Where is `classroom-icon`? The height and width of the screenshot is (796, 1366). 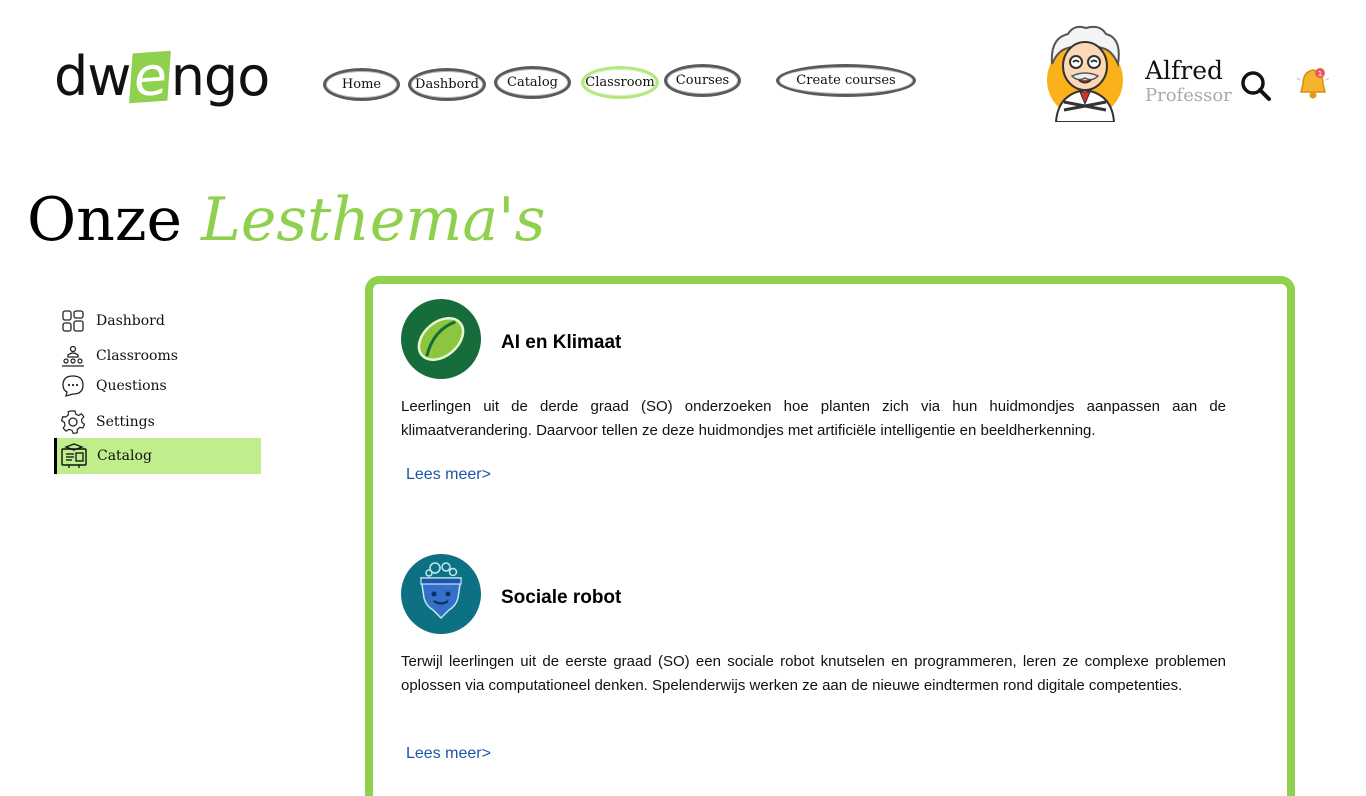 classroom-icon is located at coordinates (73, 356).